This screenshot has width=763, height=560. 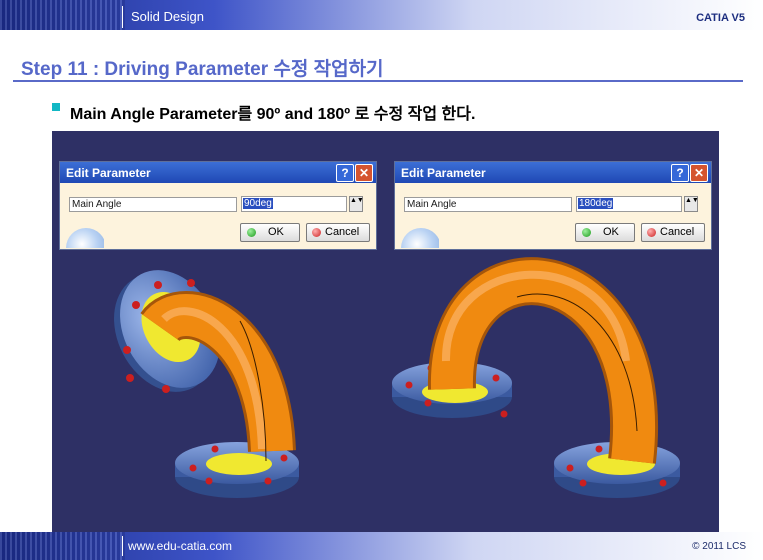 What do you see at coordinates (62, 546) in the screenshot?
I see `footer-decoration` at bounding box center [62, 546].